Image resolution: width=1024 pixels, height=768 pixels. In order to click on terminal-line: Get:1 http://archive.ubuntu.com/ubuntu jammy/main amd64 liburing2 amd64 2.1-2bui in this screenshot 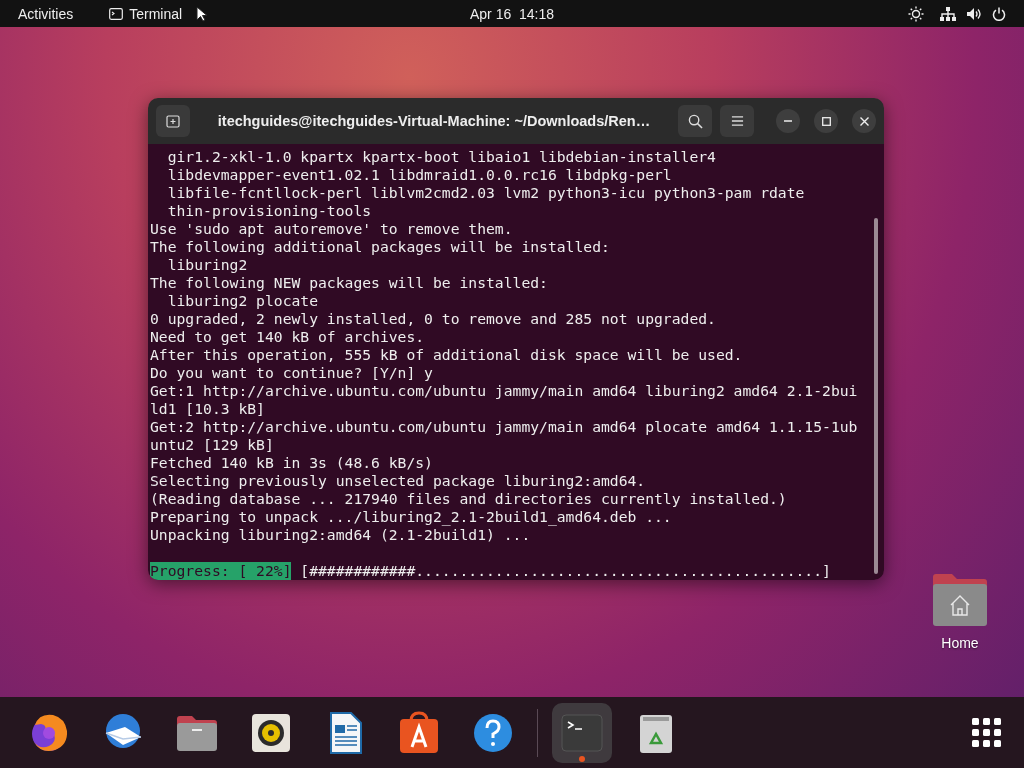, I will do `click(504, 391)`.